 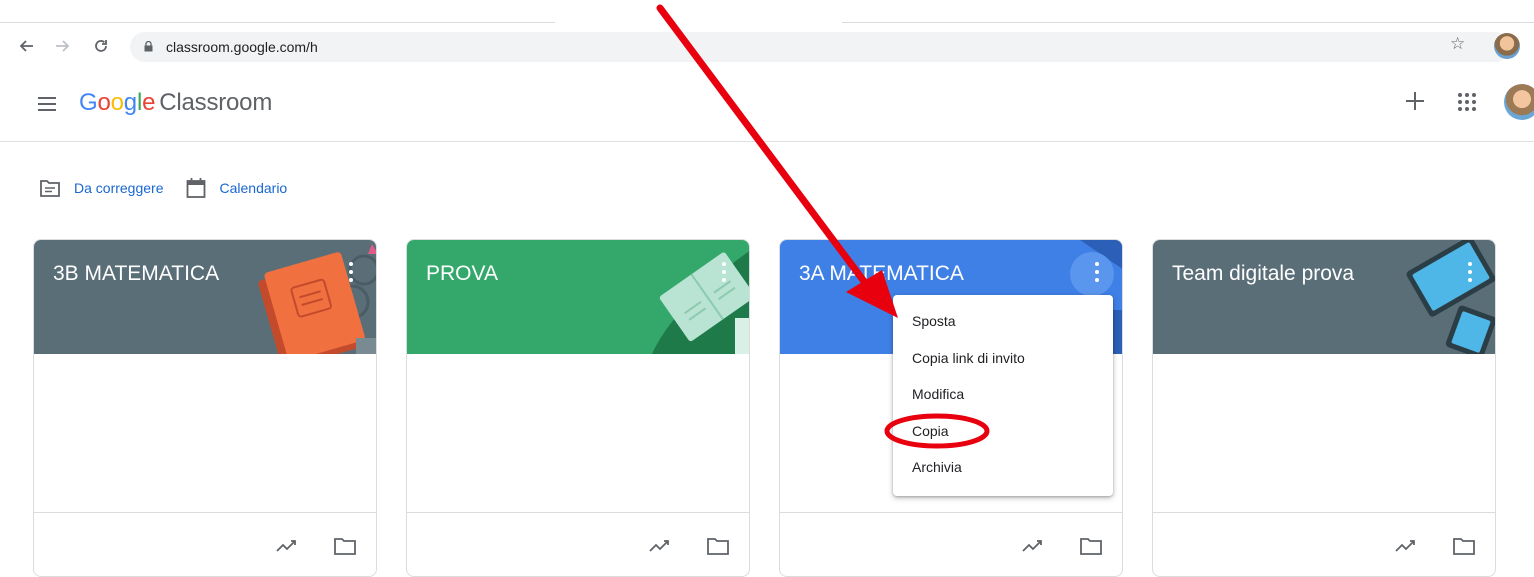 What do you see at coordinates (462, 274) in the screenshot?
I see `card-title: PROVA` at bounding box center [462, 274].